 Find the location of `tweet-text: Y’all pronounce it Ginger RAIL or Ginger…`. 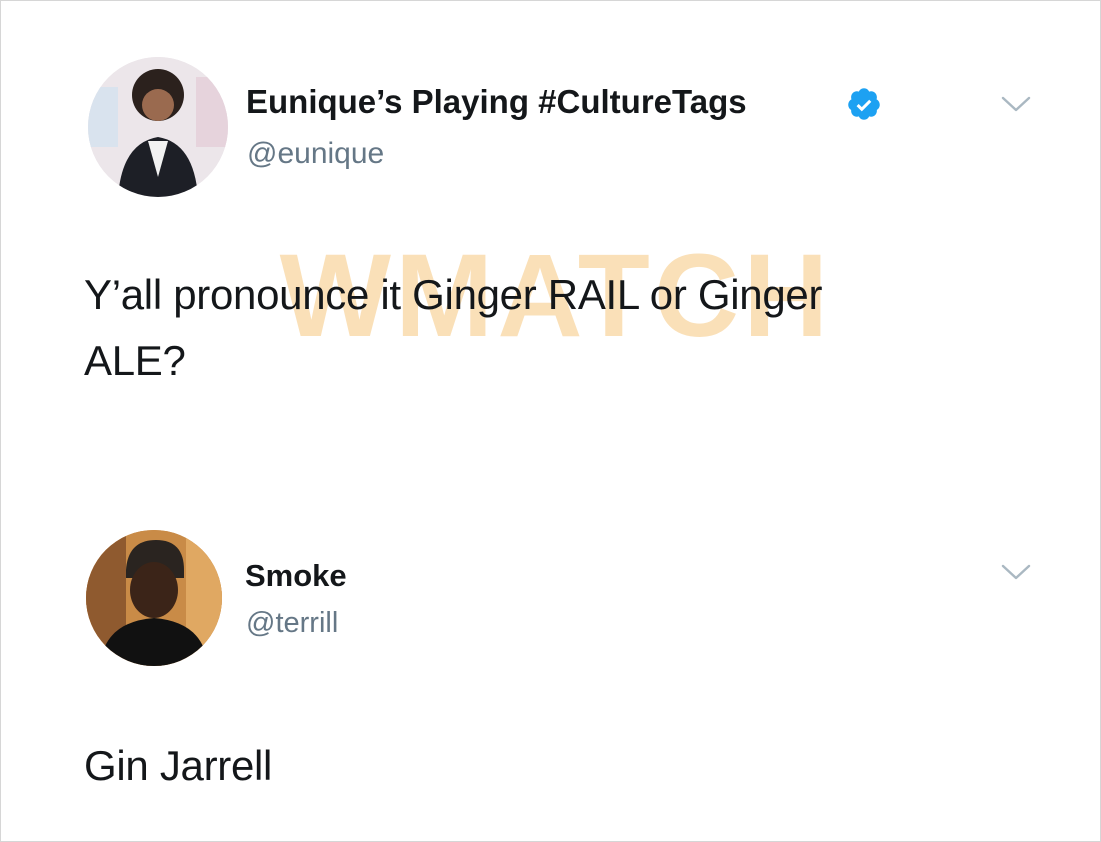

tweet-text: Y’all pronounce it Ginger RAIL or Ginger… is located at coordinates (453, 327).